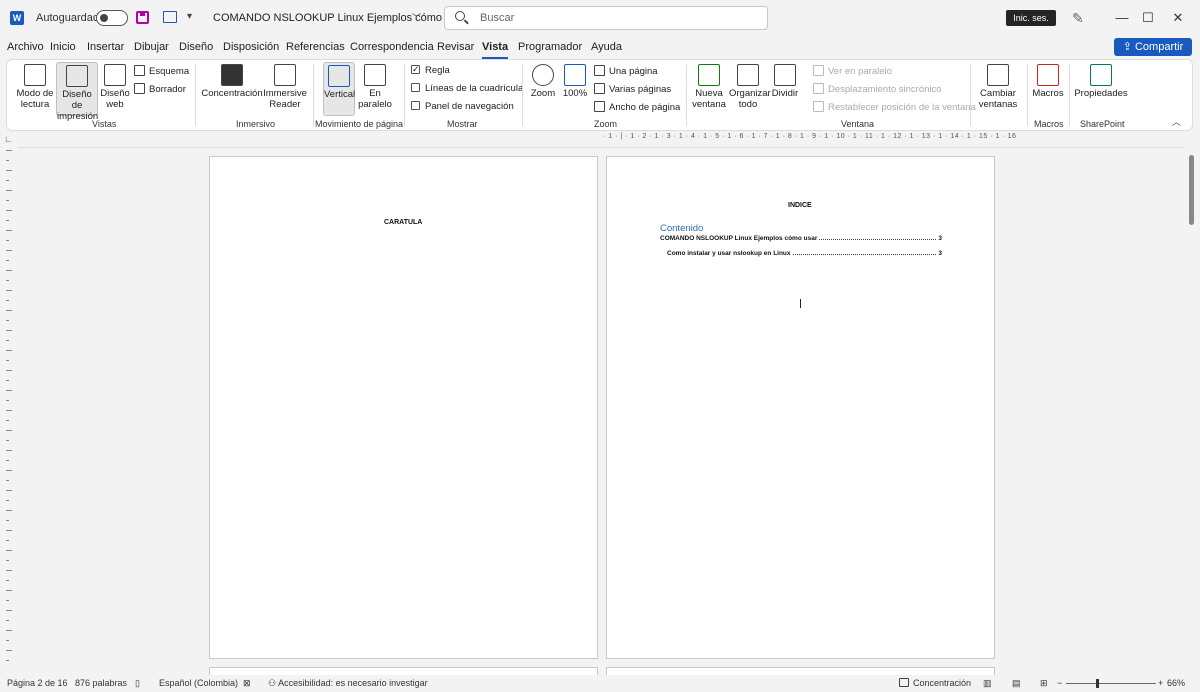 The image size is (1200, 692). Describe the element at coordinates (1111, 683) in the screenshot. I see `zoom-slider` at that location.